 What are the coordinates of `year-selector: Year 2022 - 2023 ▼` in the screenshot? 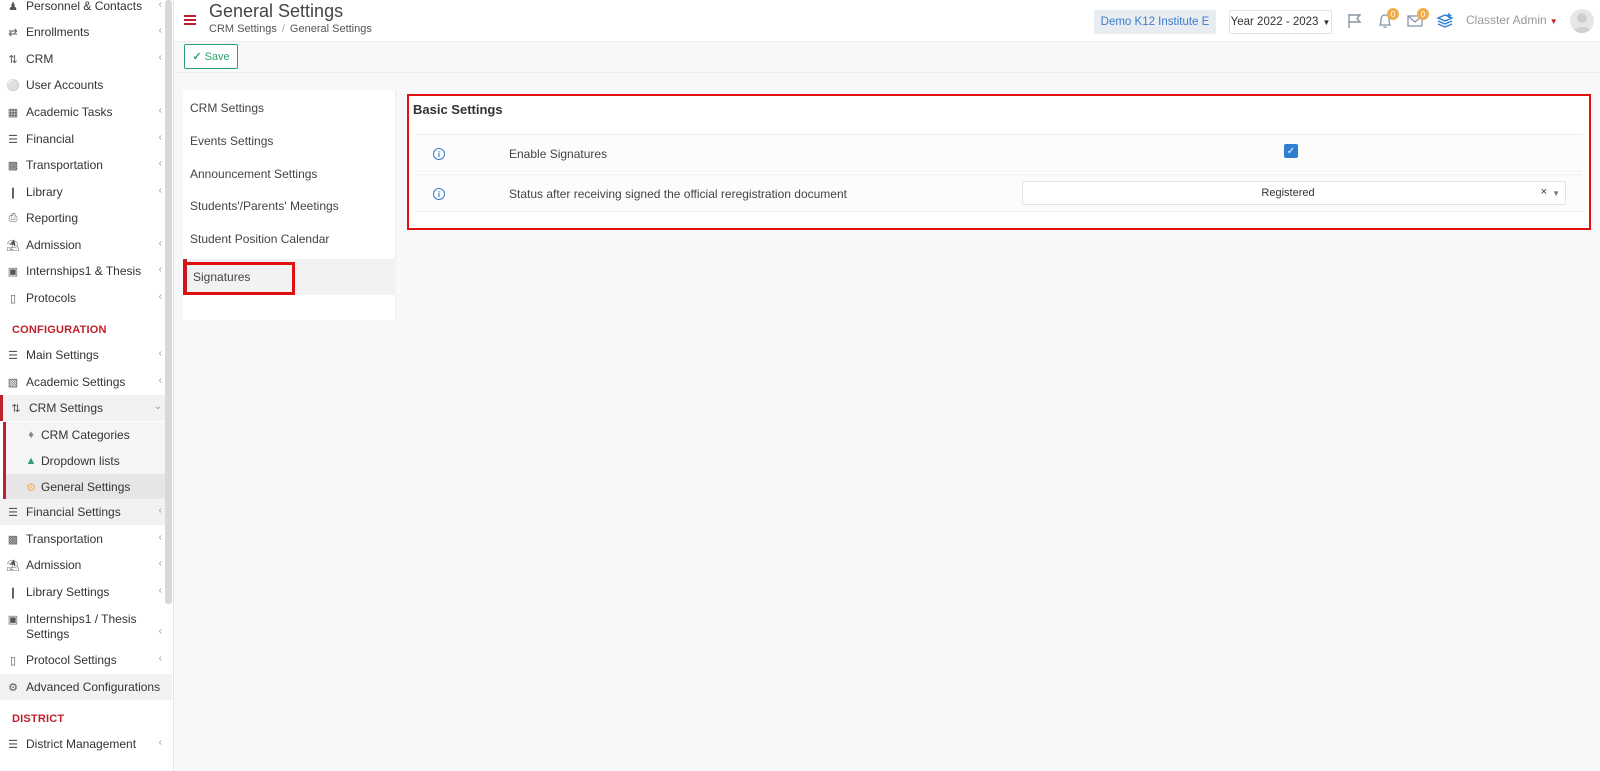 It's located at (1280, 22).